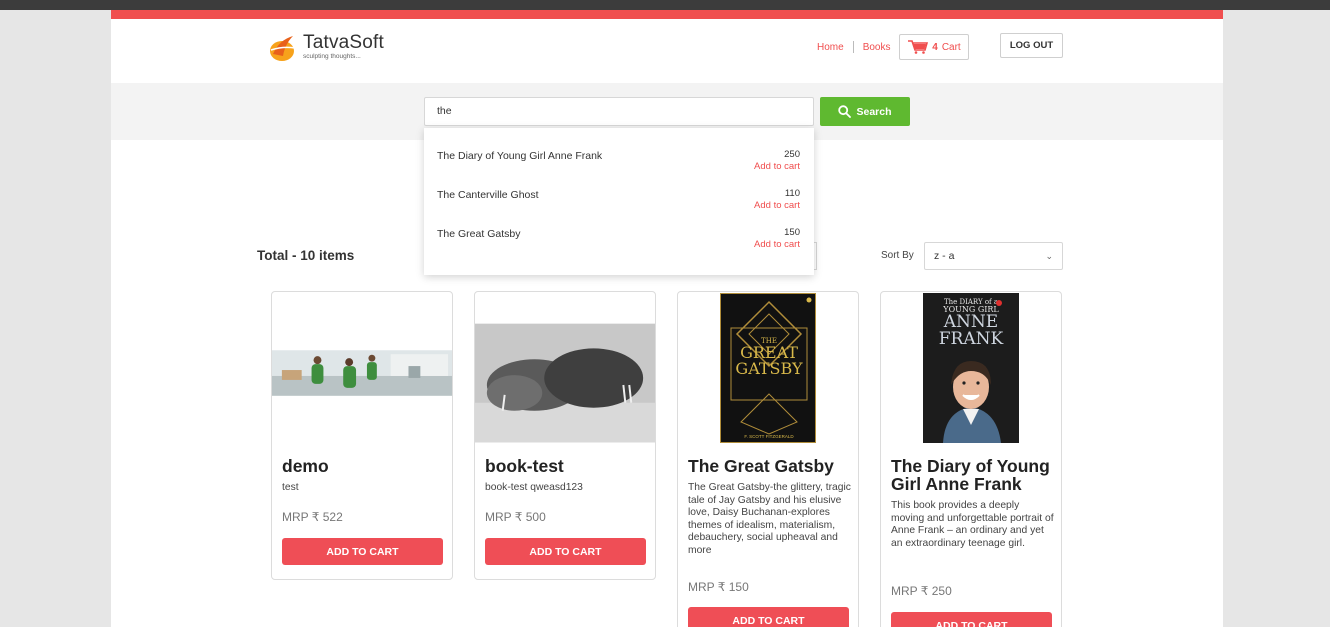  I want to click on book-description: test, so click(290, 487).